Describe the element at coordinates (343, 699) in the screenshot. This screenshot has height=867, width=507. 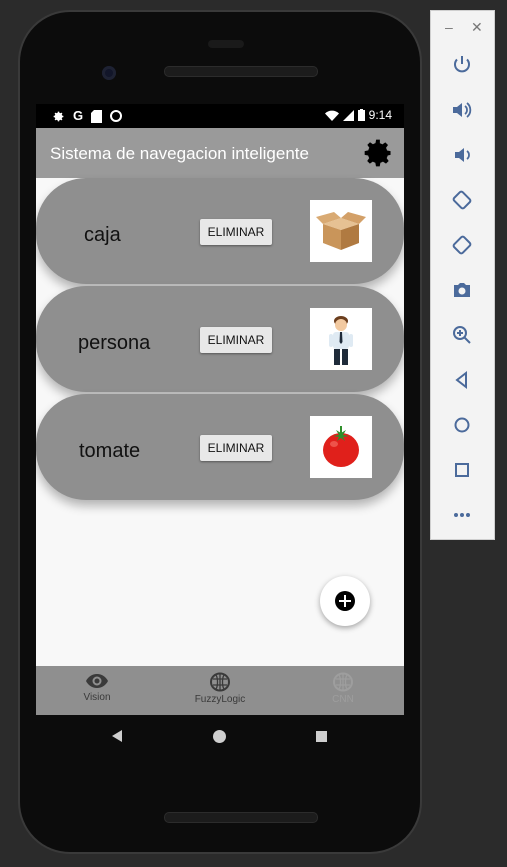
I see `nav-label: CNN` at that location.